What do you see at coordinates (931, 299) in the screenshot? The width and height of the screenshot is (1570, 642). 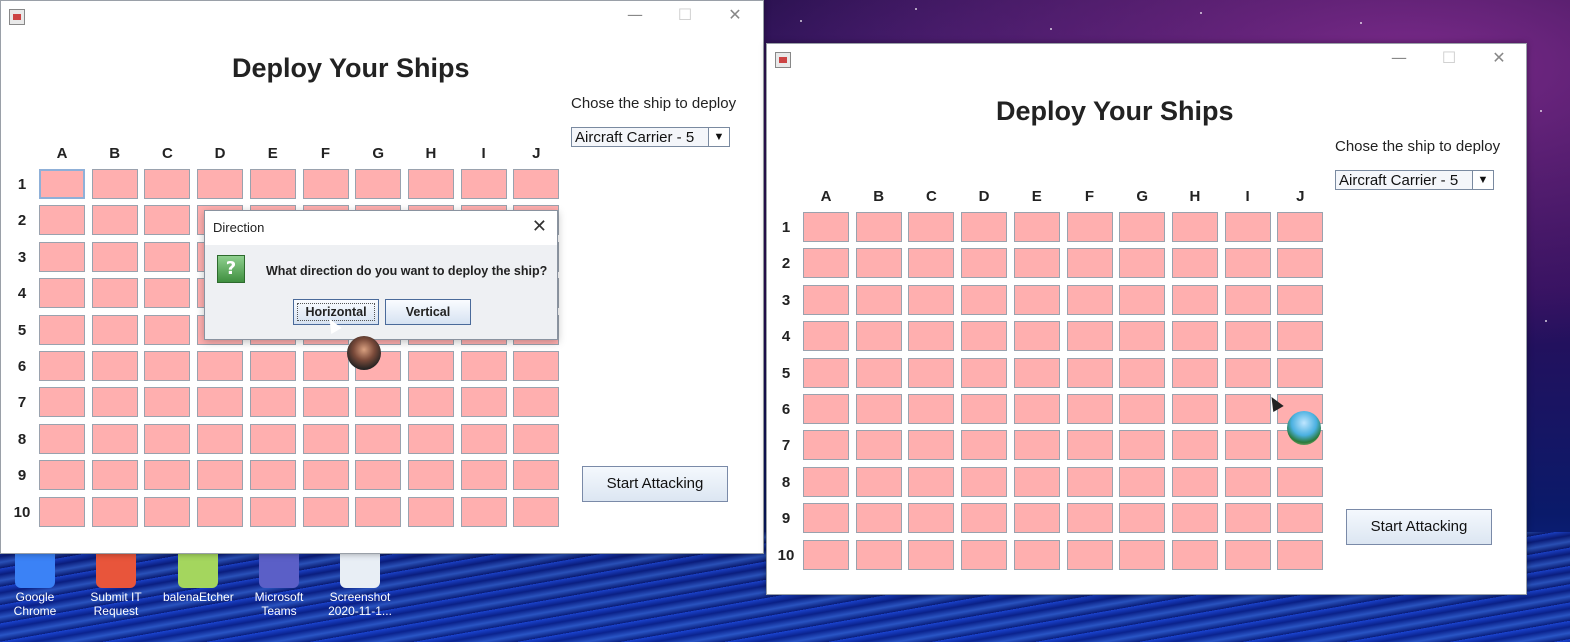 I see `grid-cell-C3` at bounding box center [931, 299].